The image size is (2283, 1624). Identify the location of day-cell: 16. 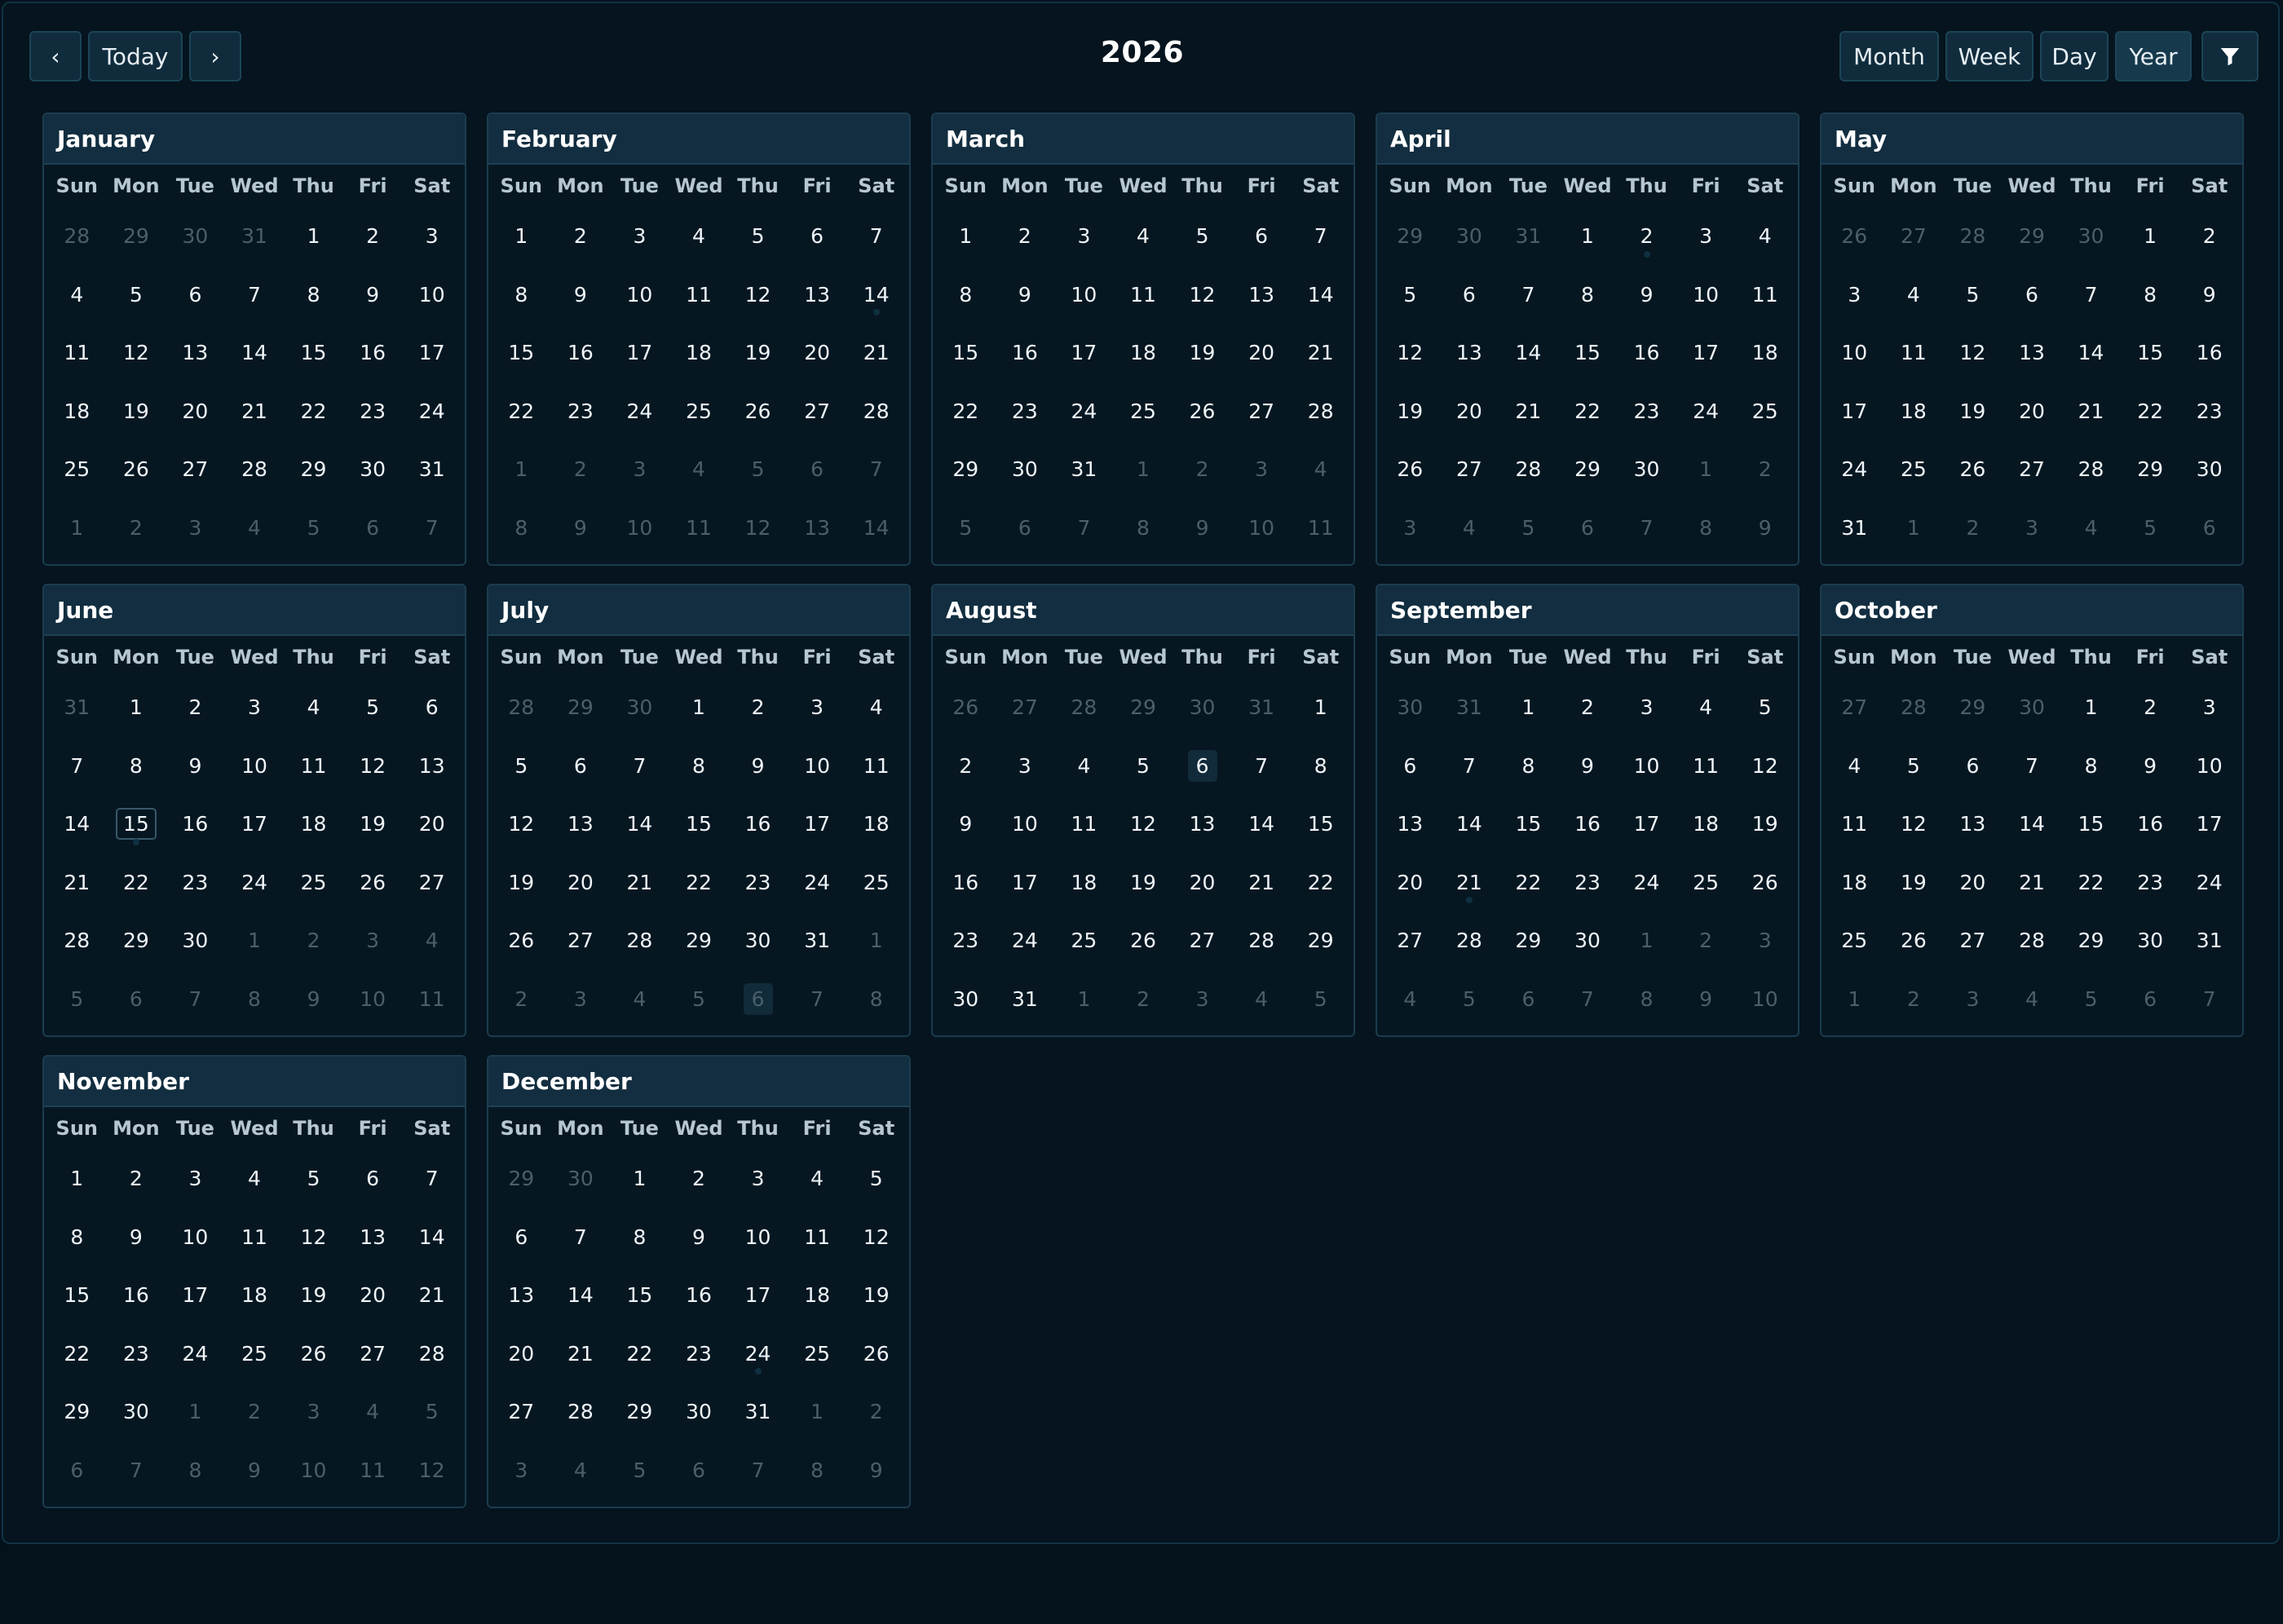
(1025, 353).